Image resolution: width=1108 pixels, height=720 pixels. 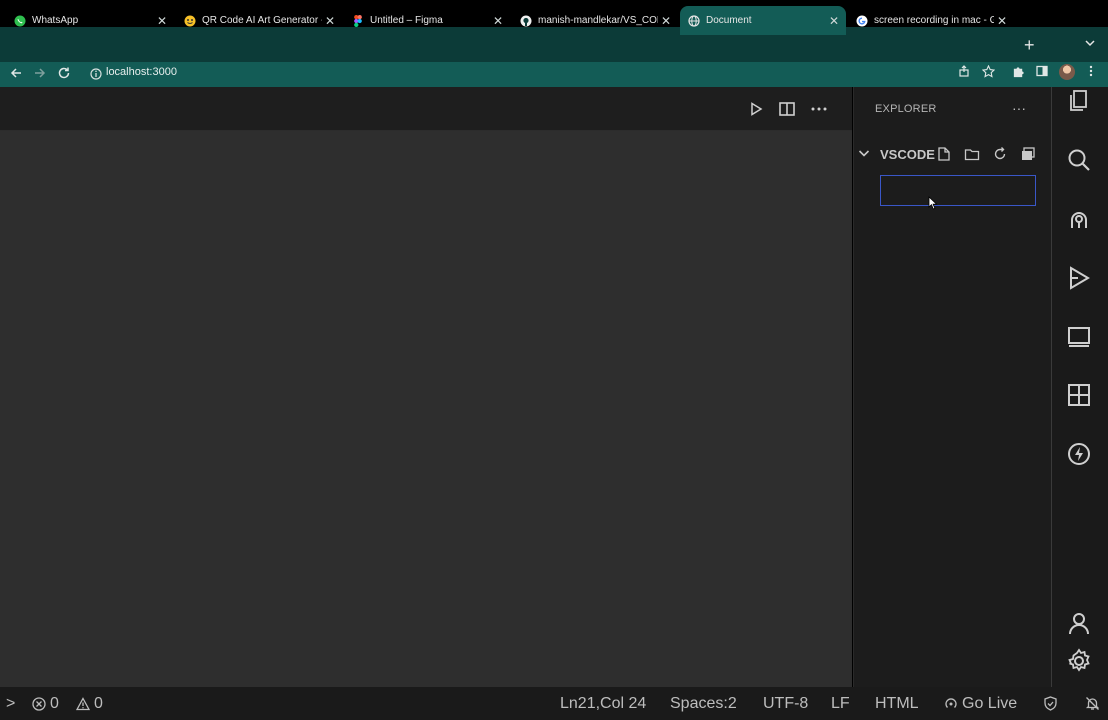 What do you see at coordinates (1019, 108) in the screenshot?
I see `explorer-more-icon: ···` at bounding box center [1019, 108].